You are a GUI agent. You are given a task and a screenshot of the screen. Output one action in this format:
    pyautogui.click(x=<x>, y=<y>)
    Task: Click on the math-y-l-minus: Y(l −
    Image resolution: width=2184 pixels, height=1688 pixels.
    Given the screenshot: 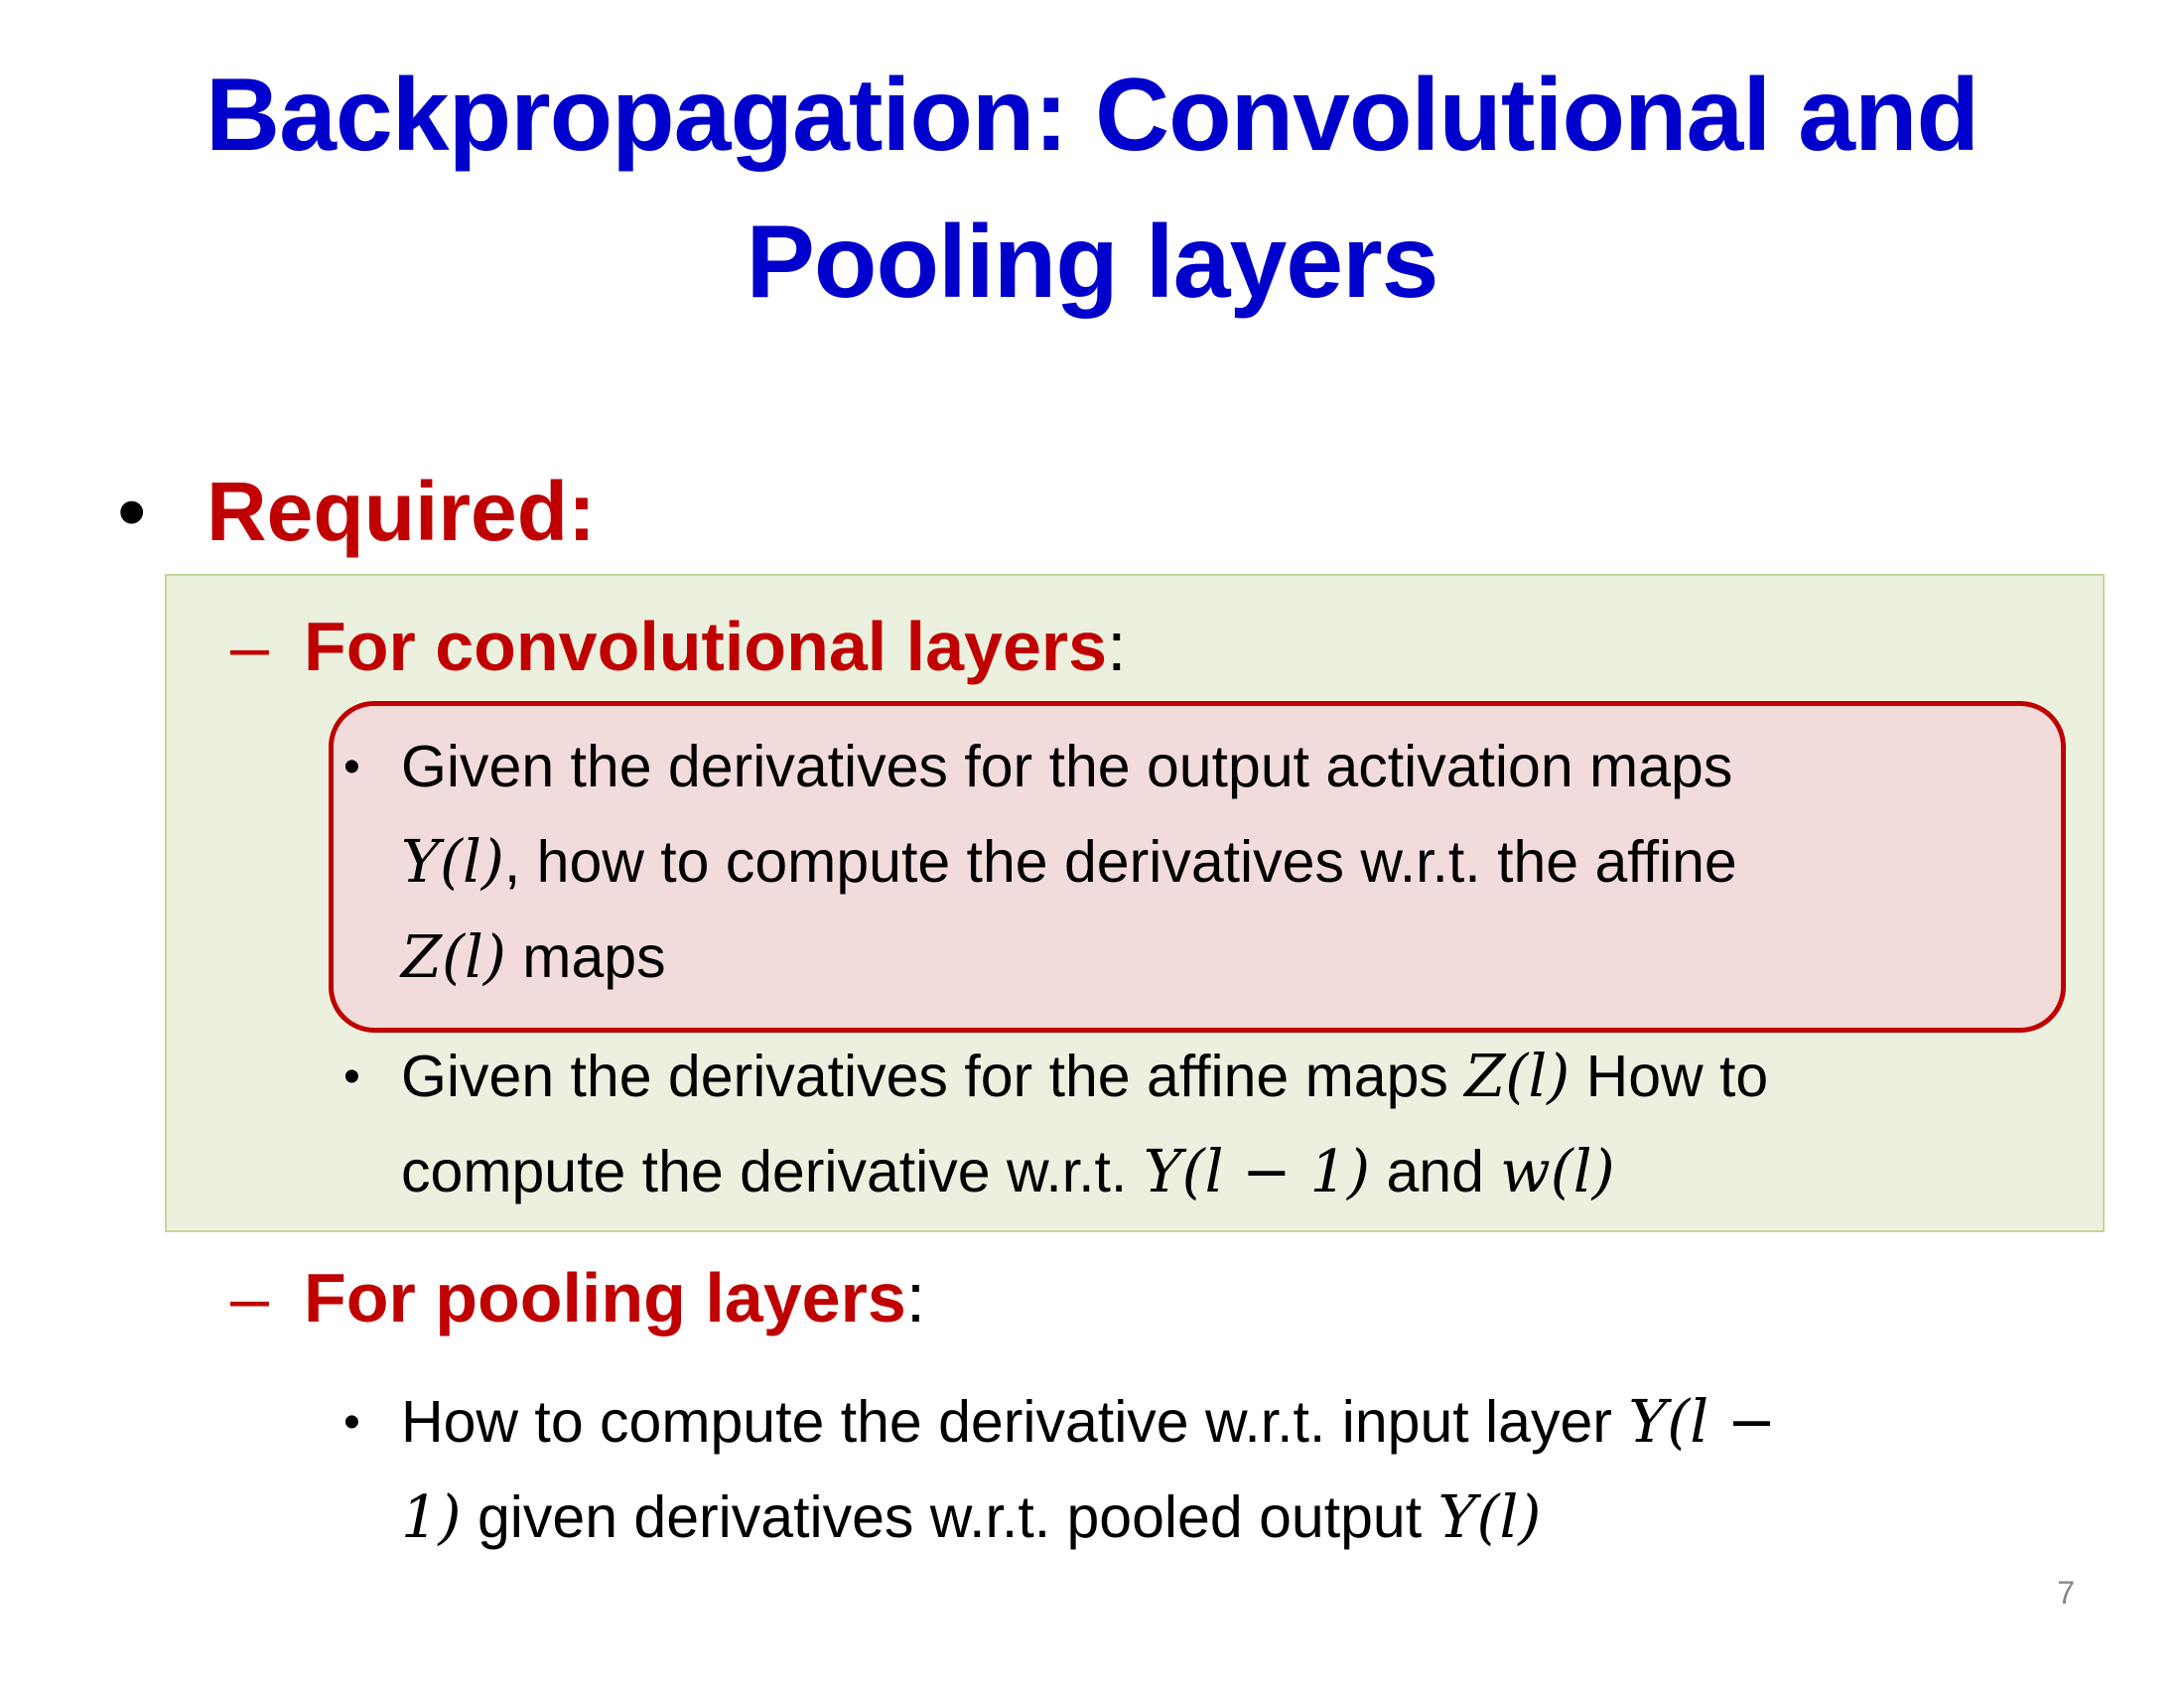 What is the action you would take?
    pyautogui.click(x=1702, y=1421)
    